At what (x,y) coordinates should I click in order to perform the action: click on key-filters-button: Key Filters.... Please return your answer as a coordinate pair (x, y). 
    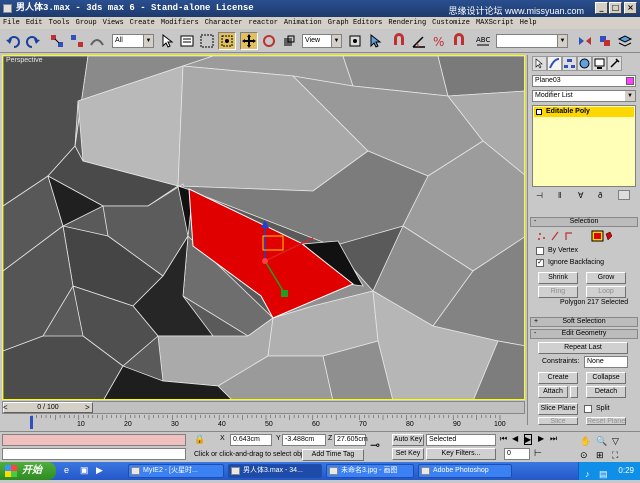
    Looking at the image, I should click on (461, 454).